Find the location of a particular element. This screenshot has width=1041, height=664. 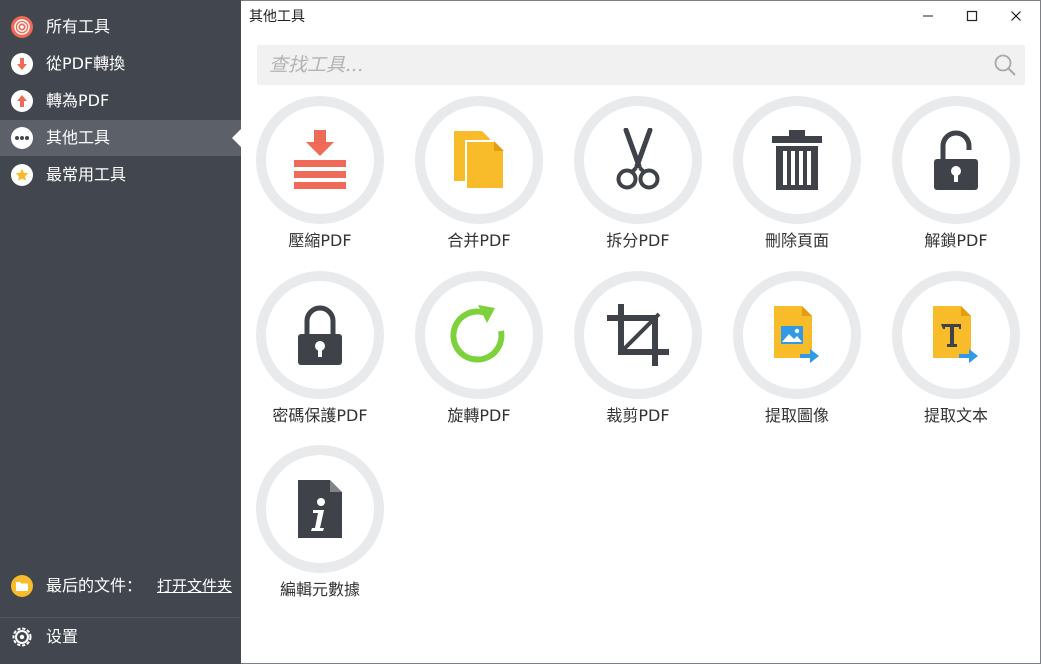

search-bar is located at coordinates (641, 65).